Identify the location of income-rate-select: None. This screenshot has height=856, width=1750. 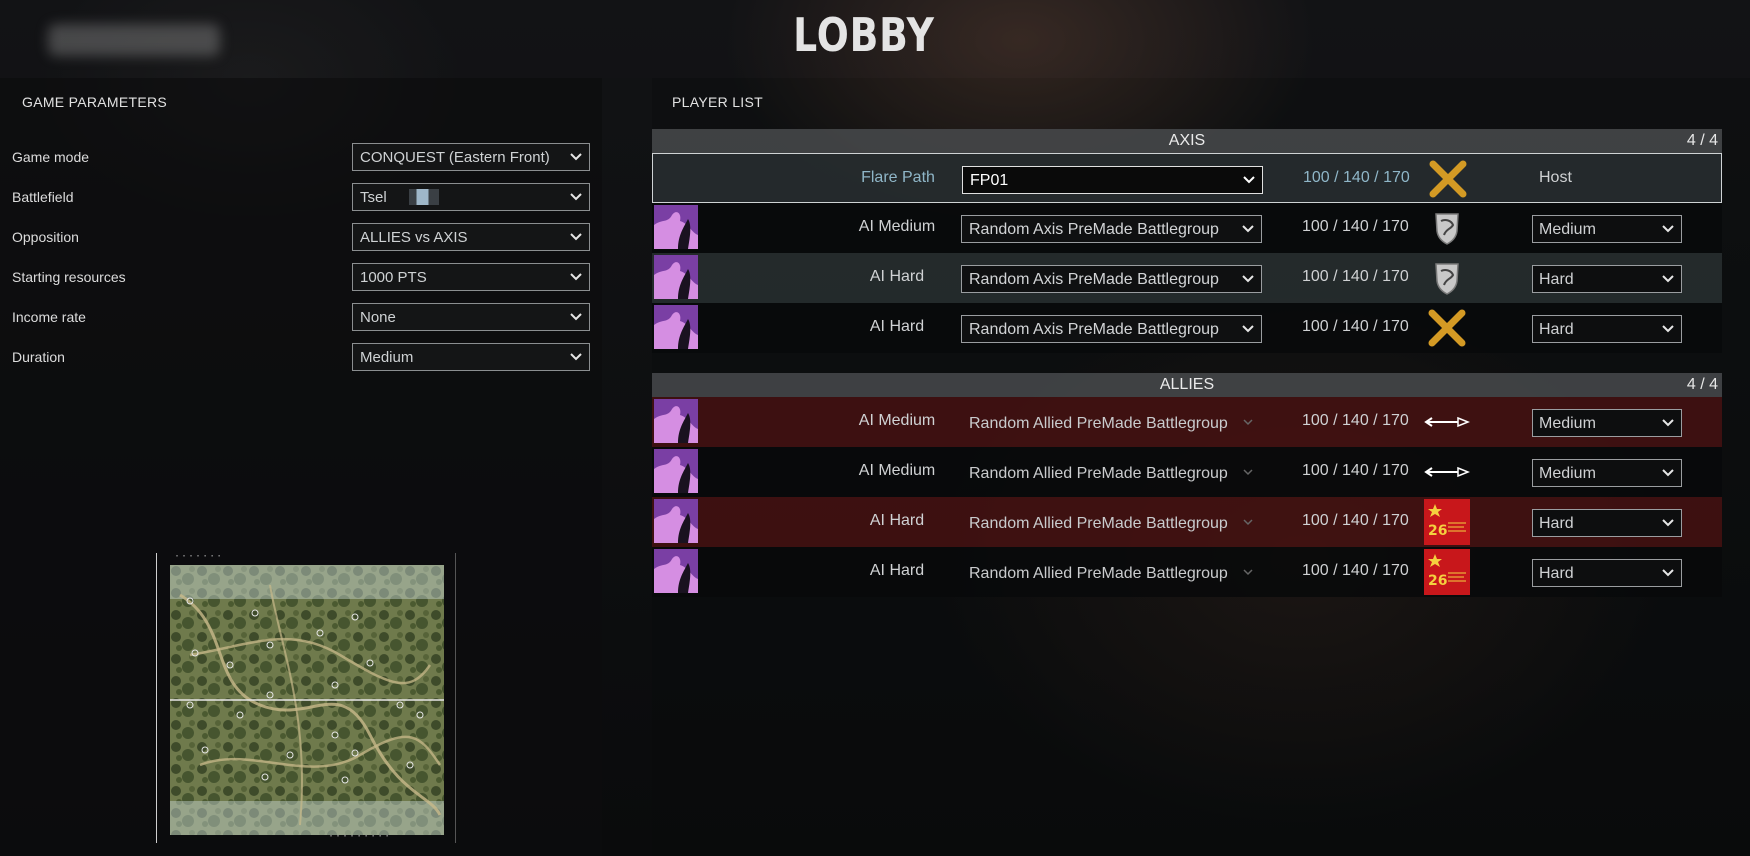
(471, 317).